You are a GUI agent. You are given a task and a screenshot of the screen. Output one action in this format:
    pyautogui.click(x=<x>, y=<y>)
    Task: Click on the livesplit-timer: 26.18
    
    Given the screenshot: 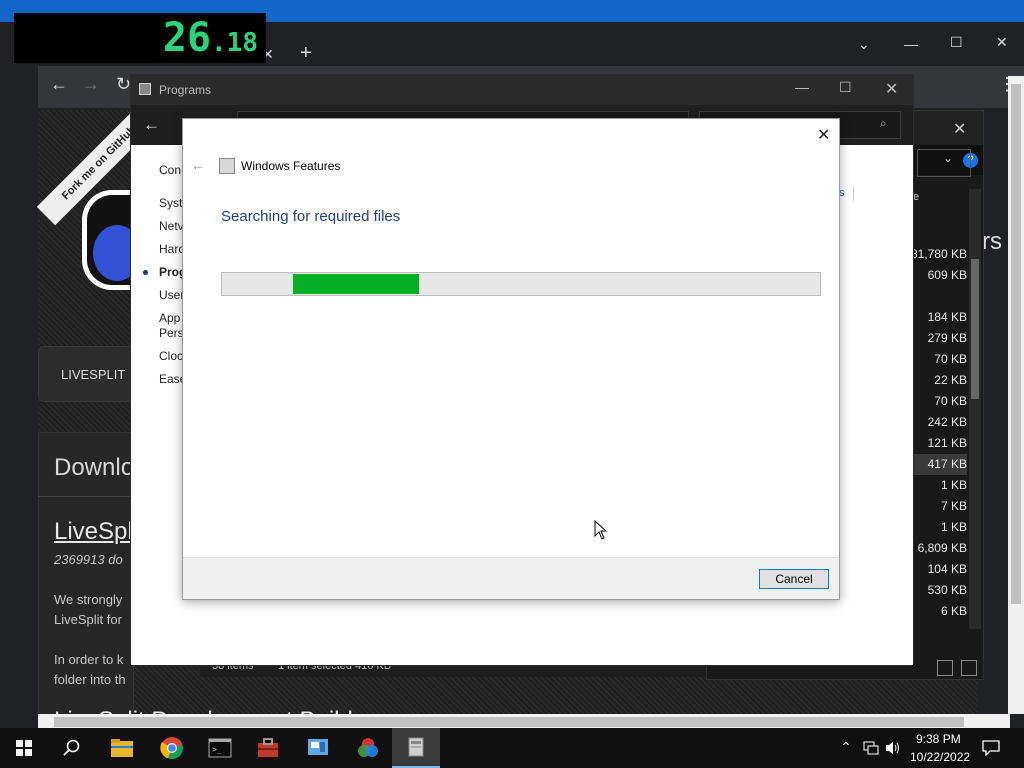 What is the action you would take?
    pyautogui.click(x=140, y=38)
    